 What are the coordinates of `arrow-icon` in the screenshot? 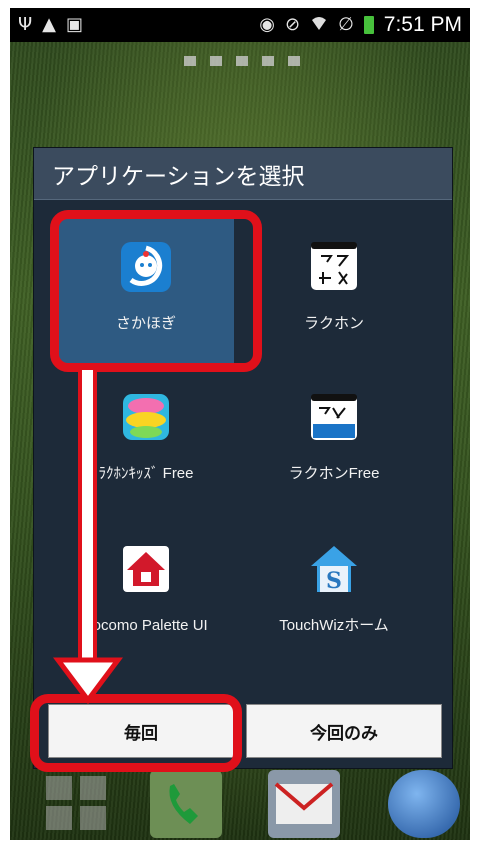 It's located at (88, 535).